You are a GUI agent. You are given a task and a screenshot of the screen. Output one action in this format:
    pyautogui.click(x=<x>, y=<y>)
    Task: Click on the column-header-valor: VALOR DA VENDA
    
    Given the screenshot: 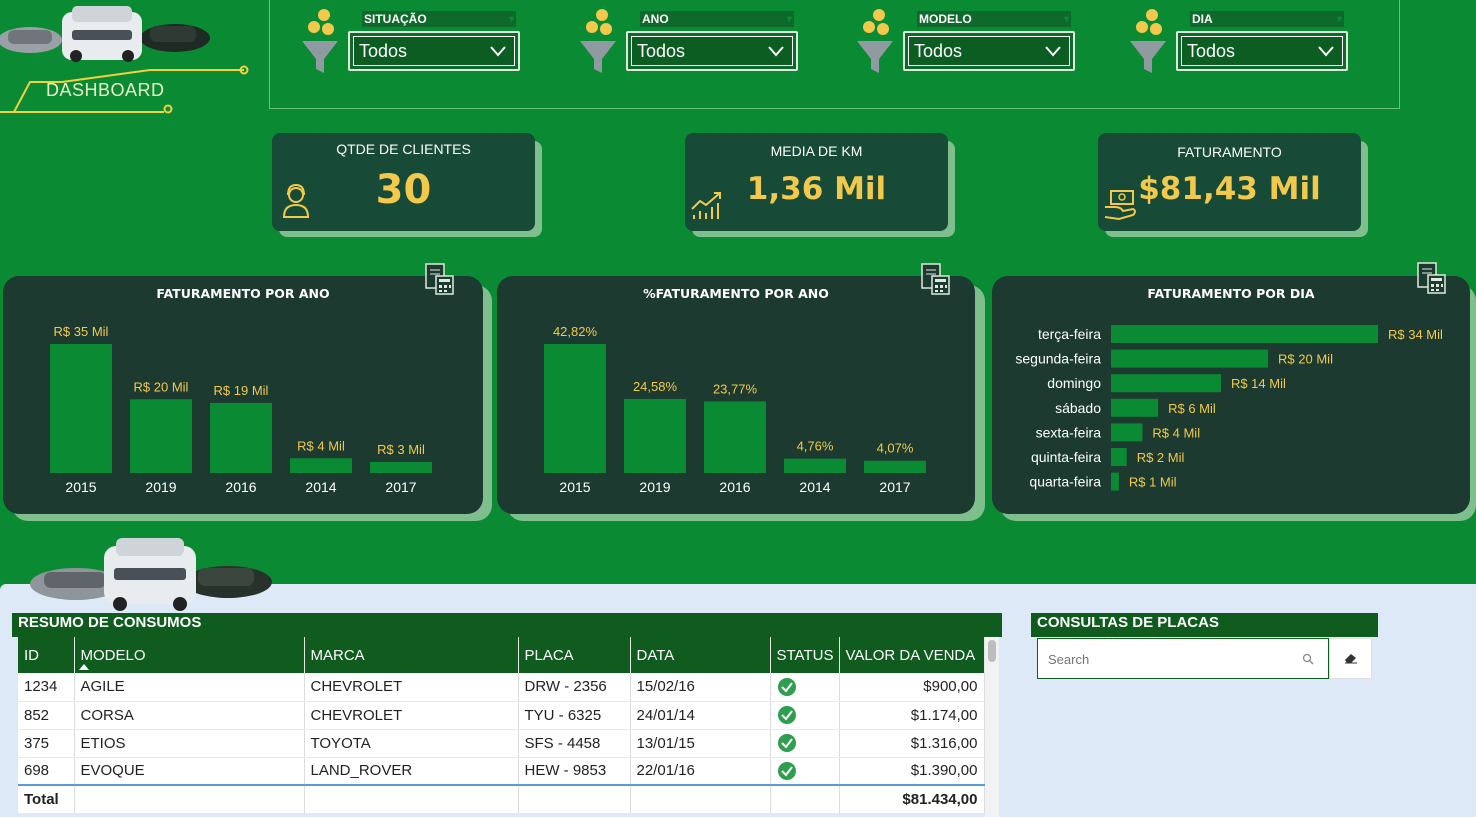 What is the action you would take?
    pyautogui.click(x=912, y=655)
    